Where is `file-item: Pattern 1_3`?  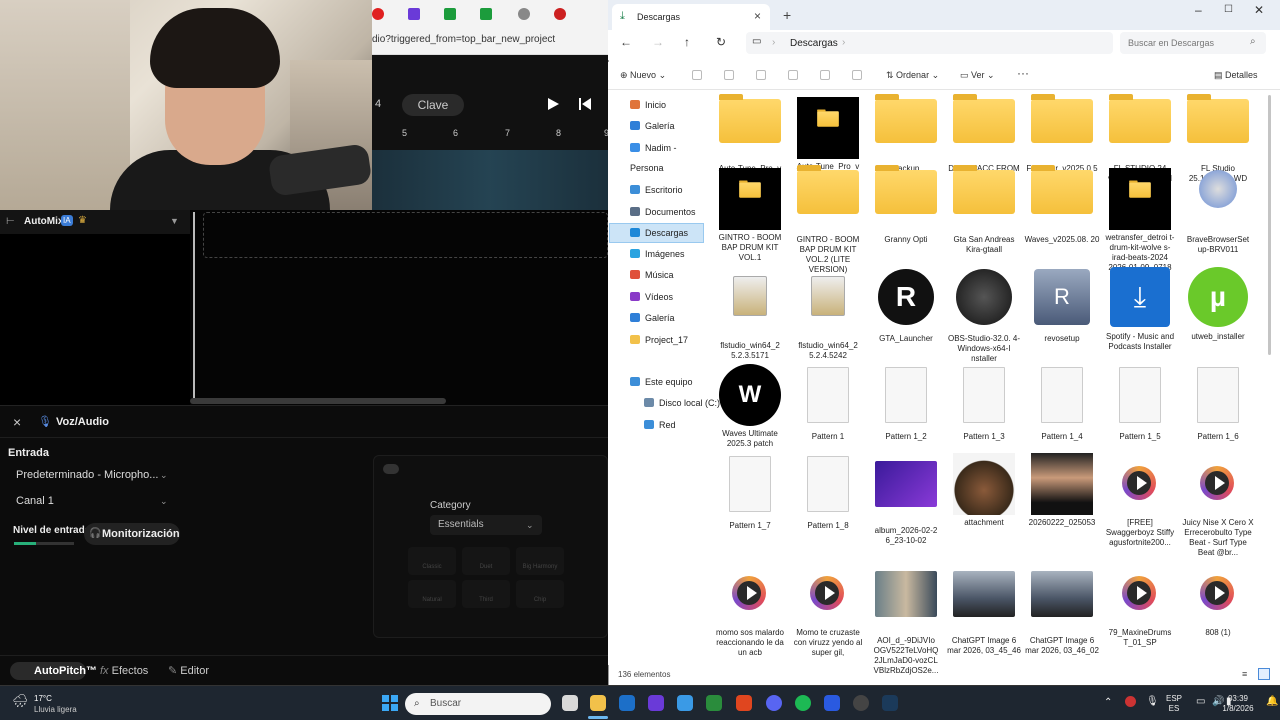 file-item: Pattern 1_3 is located at coordinates (984, 403).